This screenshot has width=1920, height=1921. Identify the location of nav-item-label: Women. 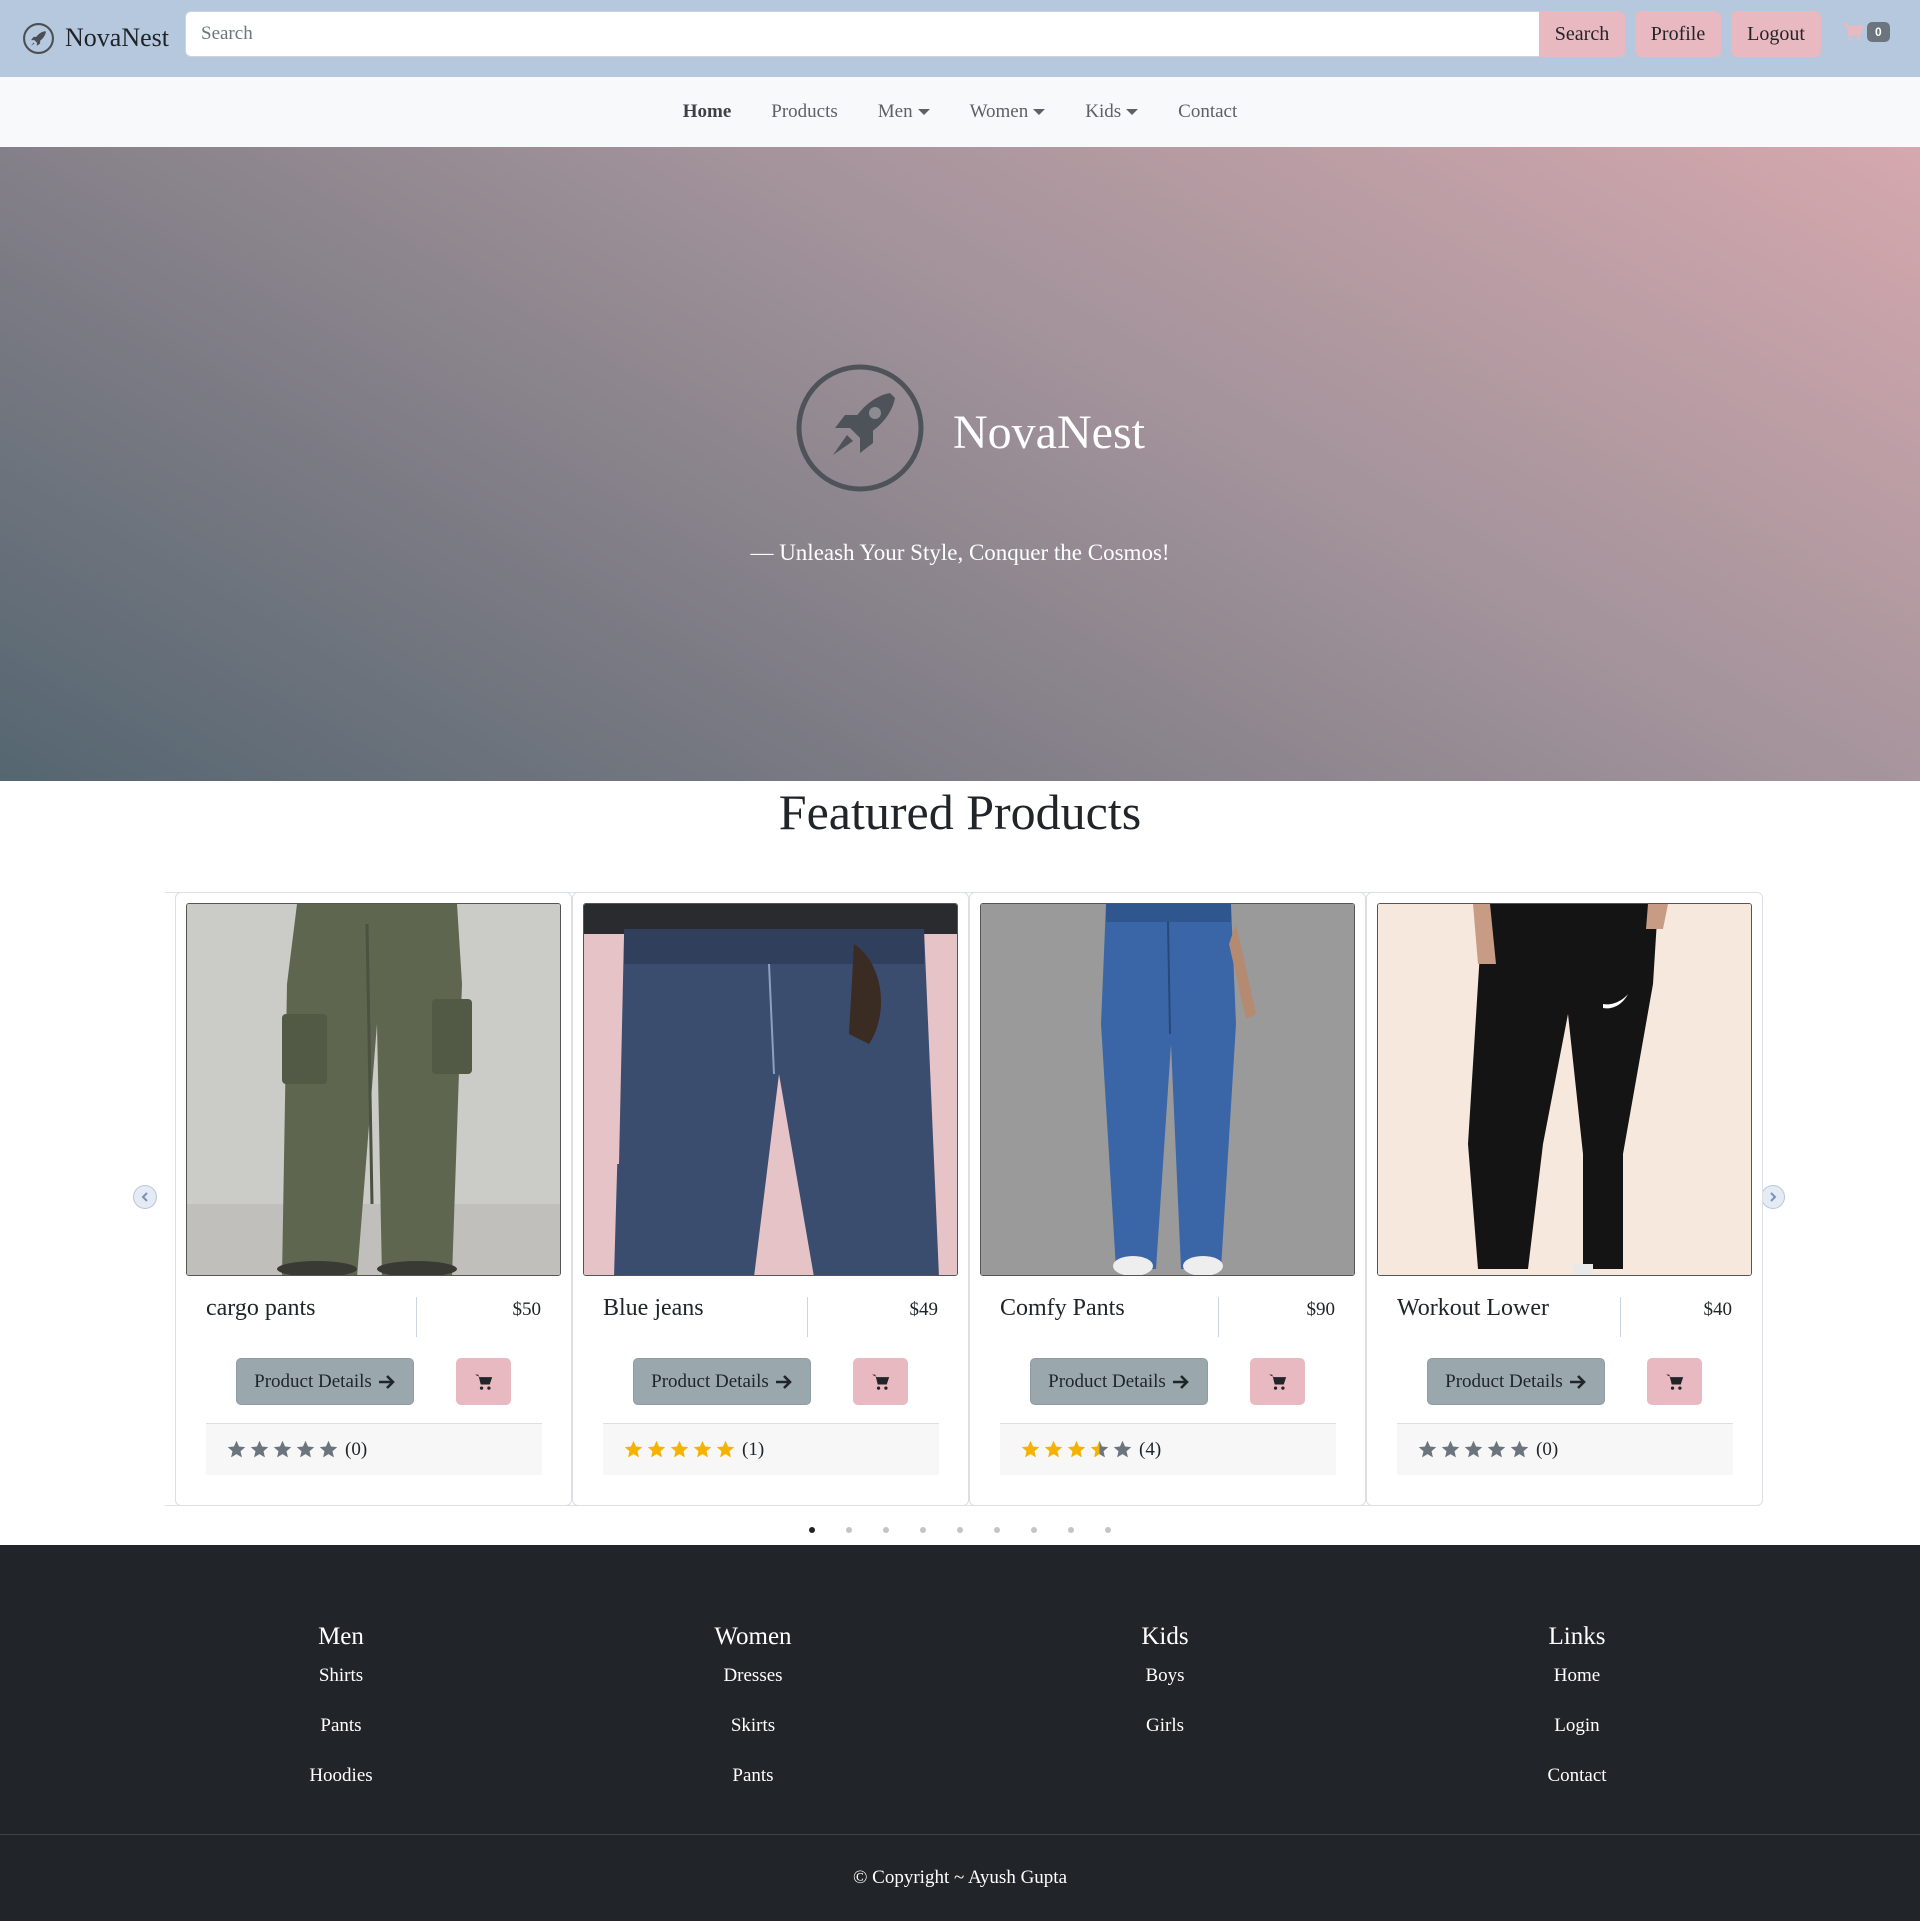
(999, 111).